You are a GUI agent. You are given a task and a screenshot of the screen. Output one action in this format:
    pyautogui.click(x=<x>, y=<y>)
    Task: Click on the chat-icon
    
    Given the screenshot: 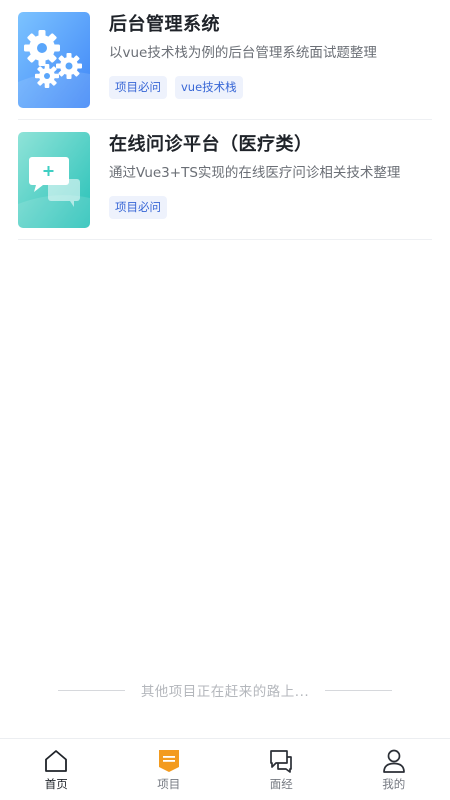 What is the action you would take?
    pyautogui.click(x=281, y=761)
    